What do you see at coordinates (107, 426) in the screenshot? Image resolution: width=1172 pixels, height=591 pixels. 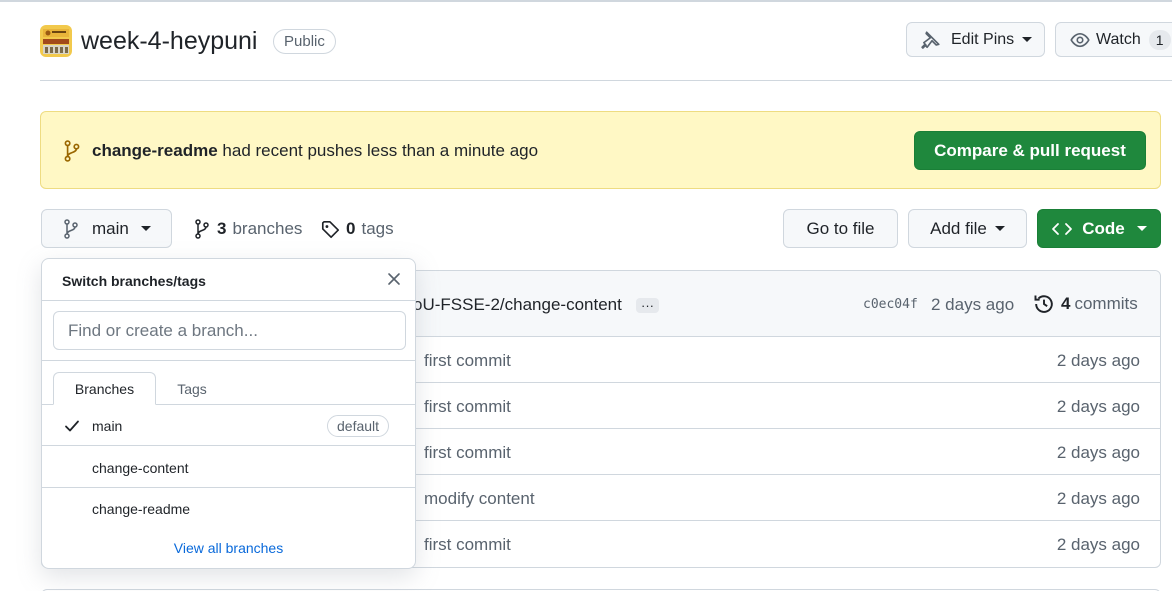 I see `branch-name: main` at bounding box center [107, 426].